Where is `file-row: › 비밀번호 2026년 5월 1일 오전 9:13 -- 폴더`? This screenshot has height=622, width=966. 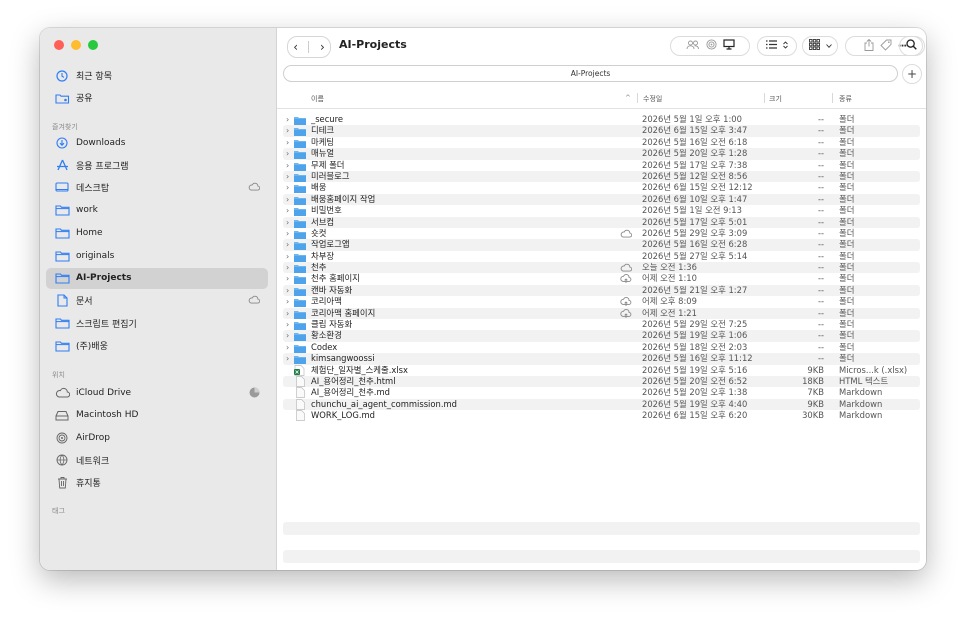
file-row: › 비밀번호 2026년 5월 1일 오전 9:13 -- 폴더 is located at coordinates (601, 211).